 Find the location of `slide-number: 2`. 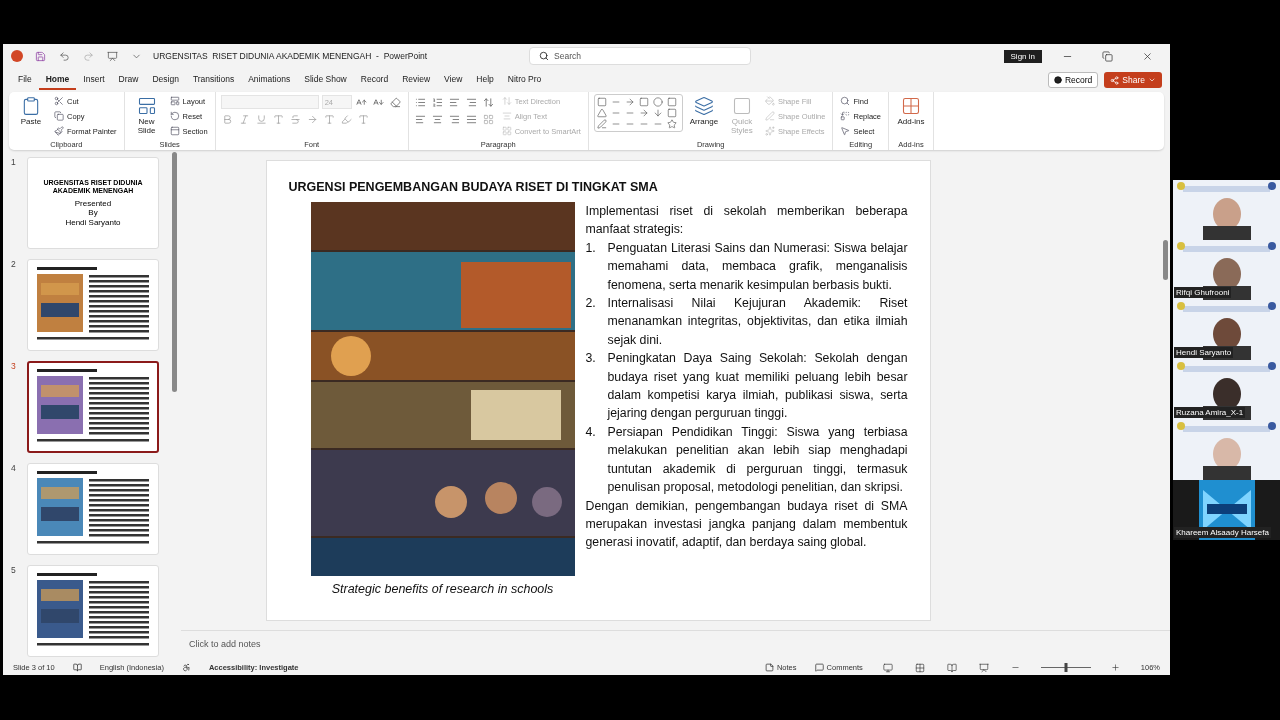

slide-number: 2 is located at coordinates (14, 265).